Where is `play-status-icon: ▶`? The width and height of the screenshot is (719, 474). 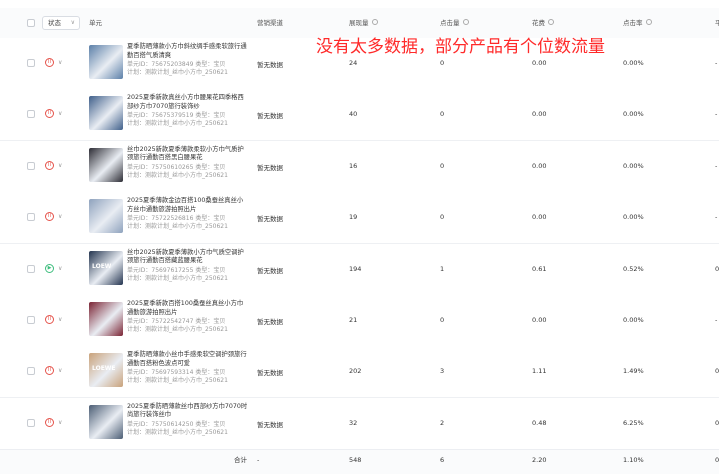 play-status-icon: ▶ is located at coordinates (49, 268).